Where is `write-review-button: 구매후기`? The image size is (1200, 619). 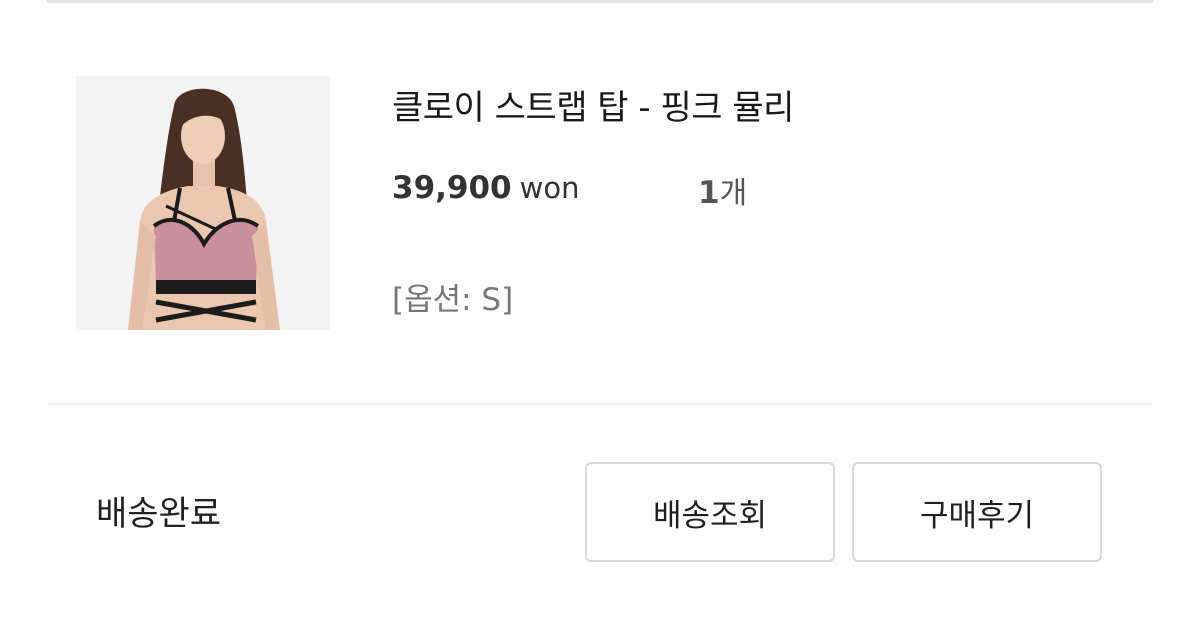
write-review-button: 구매후기 is located at coordinates (977, 512).